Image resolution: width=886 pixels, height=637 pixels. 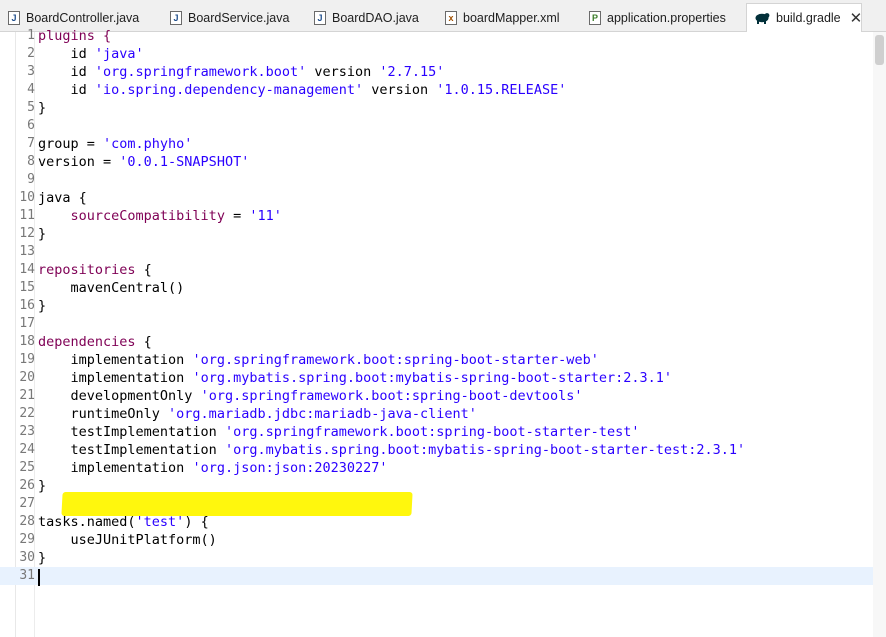 I want to click on tab-label: BoardService.java, so click(x=239, y=17).